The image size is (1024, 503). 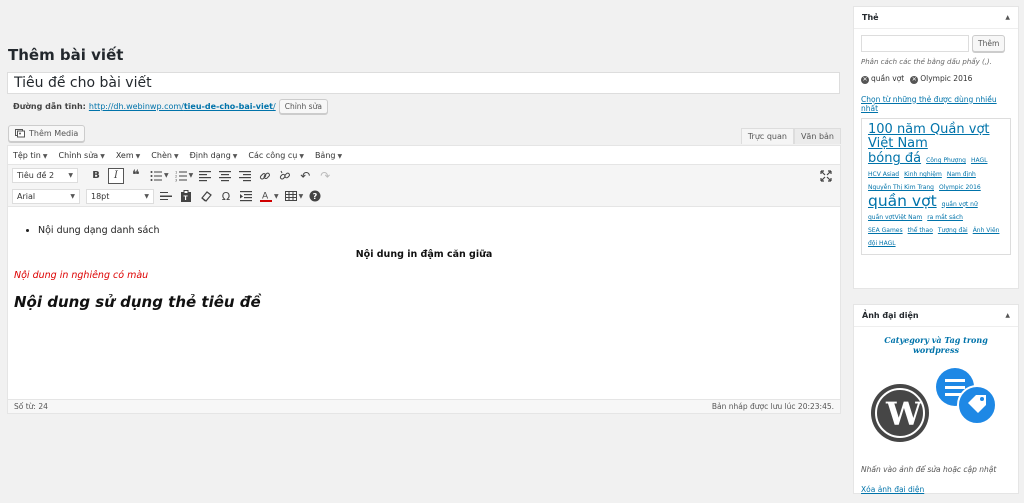 I want to click on tab-visual: Trực quan, so click(x=767, y=136).